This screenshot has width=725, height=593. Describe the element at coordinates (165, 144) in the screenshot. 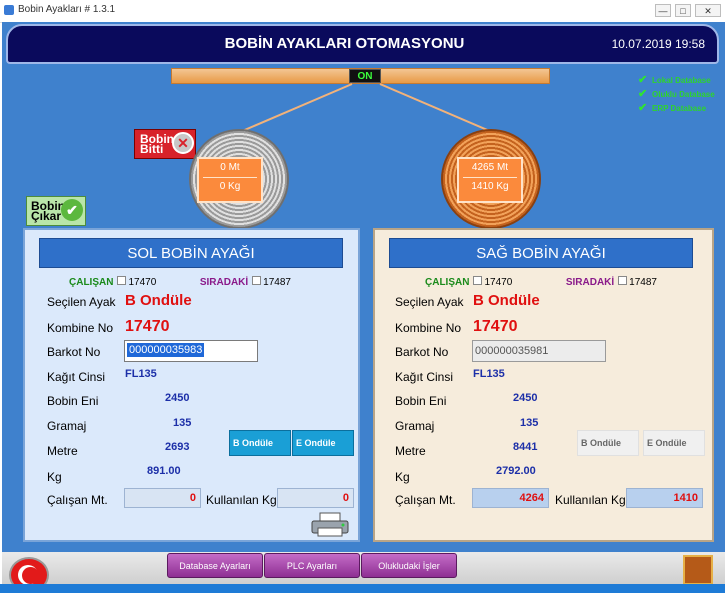

I see `bobin-bitti-button: Bobin Bitti ✕` at that location.